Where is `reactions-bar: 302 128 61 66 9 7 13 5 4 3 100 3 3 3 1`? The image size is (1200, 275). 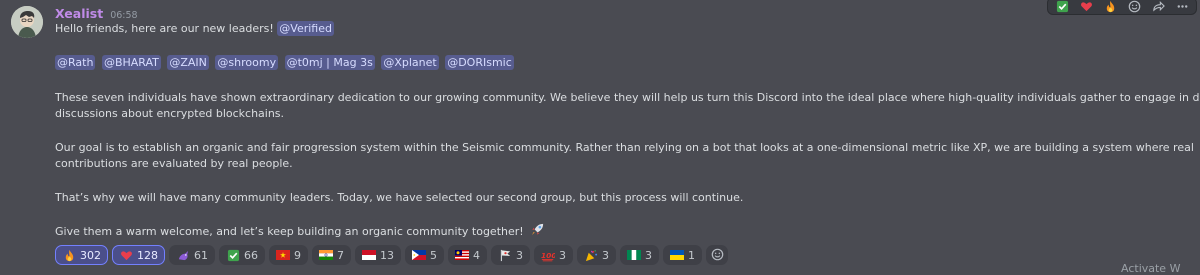
reactions-bar: 302 128 61 66 9 7 13 5 4 3 100 3 3 3 1 is located at coordinates (391, 255).